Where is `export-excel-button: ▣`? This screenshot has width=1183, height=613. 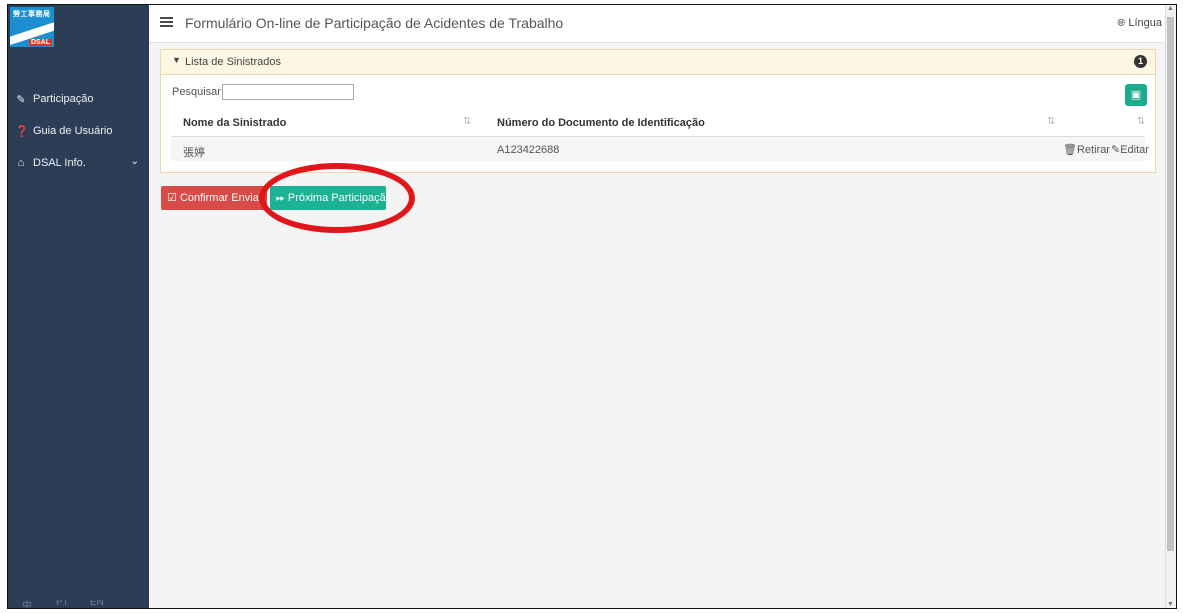 export-excel-button: ▣ is located at coordinates (1136, 95).